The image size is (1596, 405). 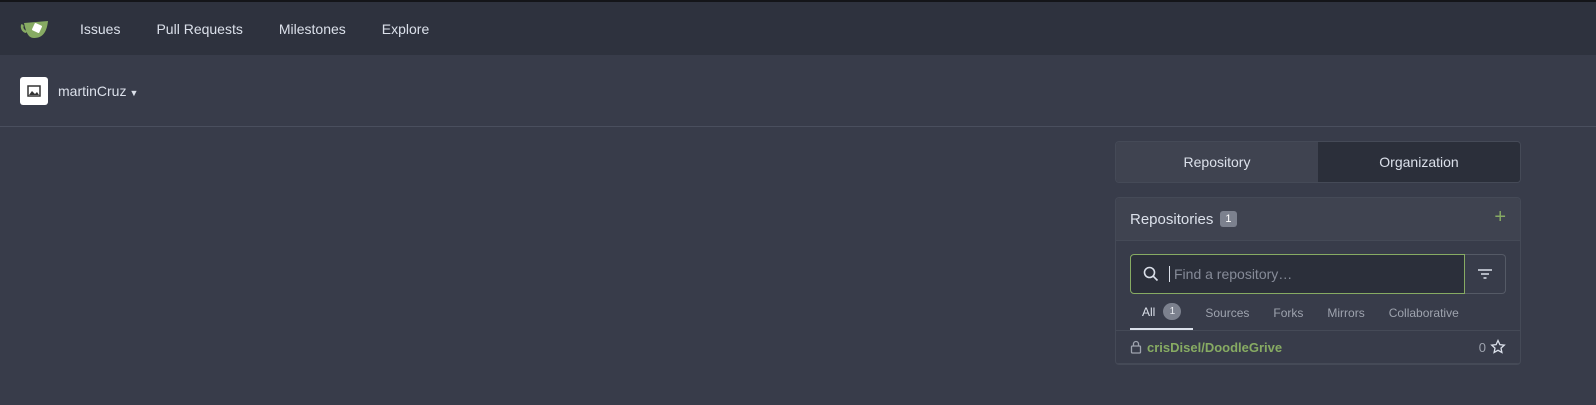 I want to click on search-icon, so click(x=1151, y=274).